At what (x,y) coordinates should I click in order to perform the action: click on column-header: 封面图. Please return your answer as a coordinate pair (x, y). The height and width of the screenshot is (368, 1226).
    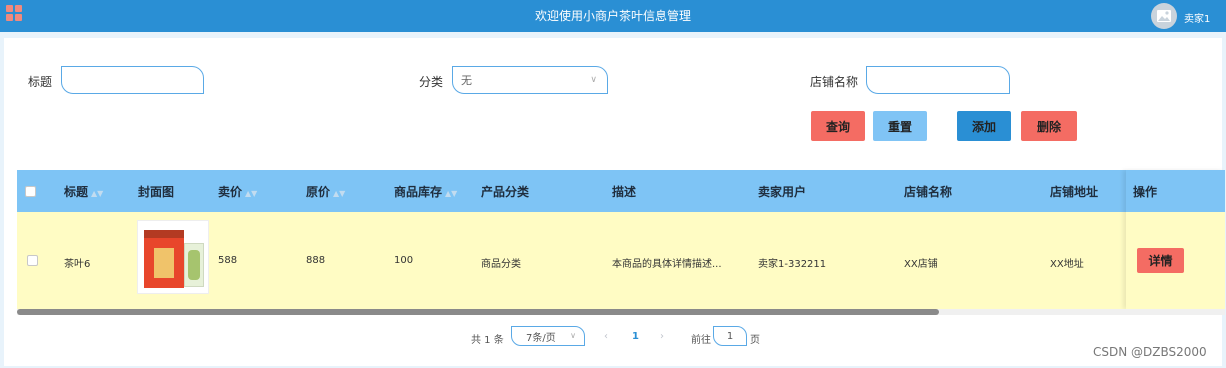
    Looking at the image, I should click on (156, 192).